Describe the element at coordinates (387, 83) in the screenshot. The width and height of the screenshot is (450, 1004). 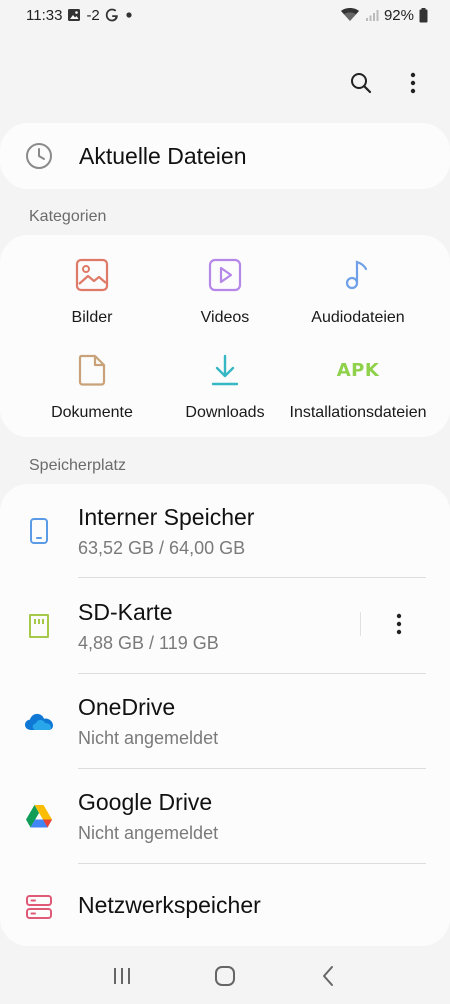
I see `top-actions` at that location.